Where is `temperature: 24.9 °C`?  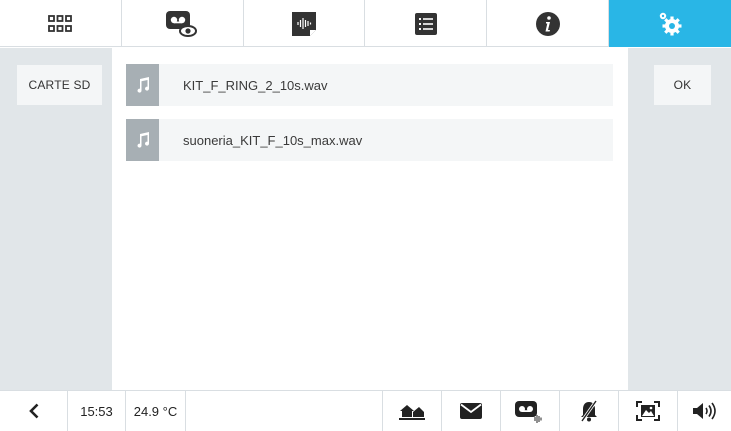
temperature: 24.9 °C is located at coordinates (156, 411).